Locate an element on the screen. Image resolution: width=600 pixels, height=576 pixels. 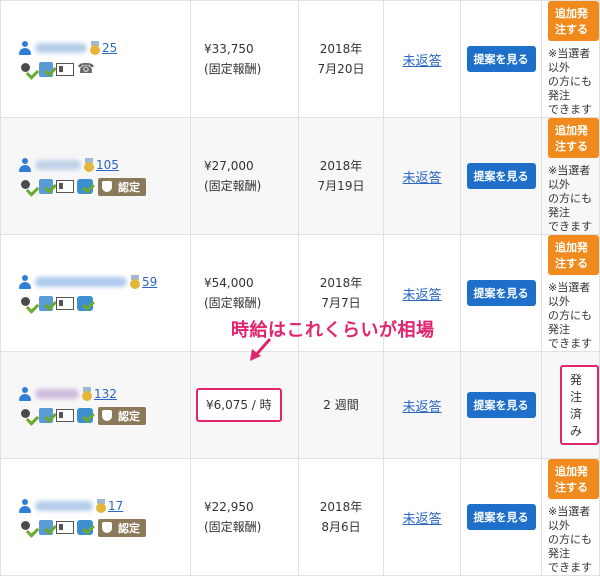
verification-badges: ☎ is located at coordinates (104, 70).